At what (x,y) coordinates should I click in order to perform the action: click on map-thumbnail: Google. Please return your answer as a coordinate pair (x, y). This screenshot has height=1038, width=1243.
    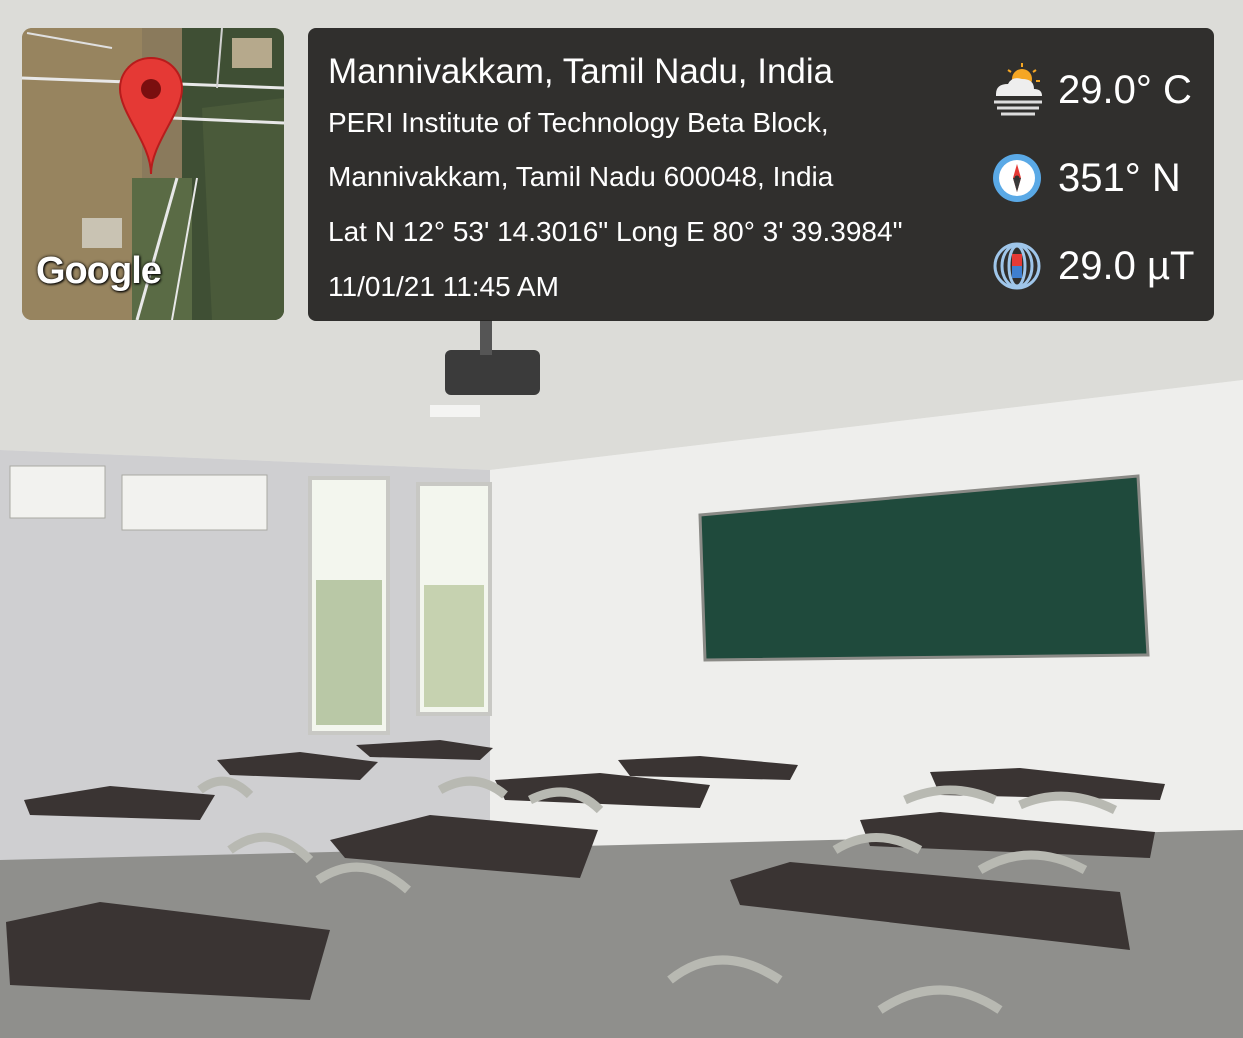
    Looking at the image, I should click on (153, 174).